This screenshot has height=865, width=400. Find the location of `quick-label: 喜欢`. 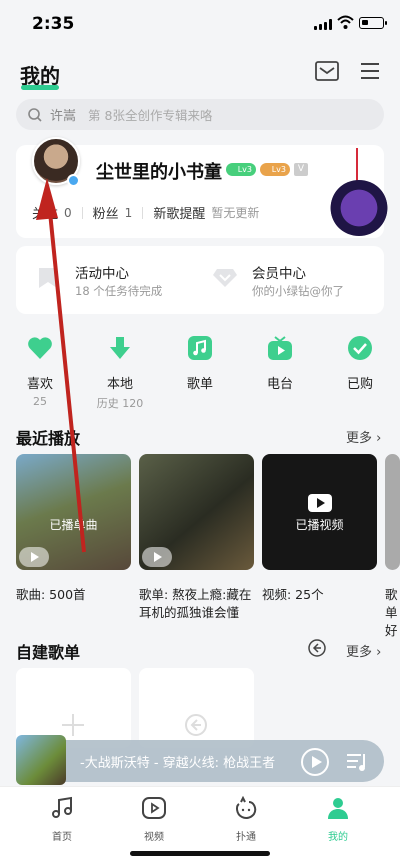

quick-label: 喜欢 is located at coordinates (39, 384).